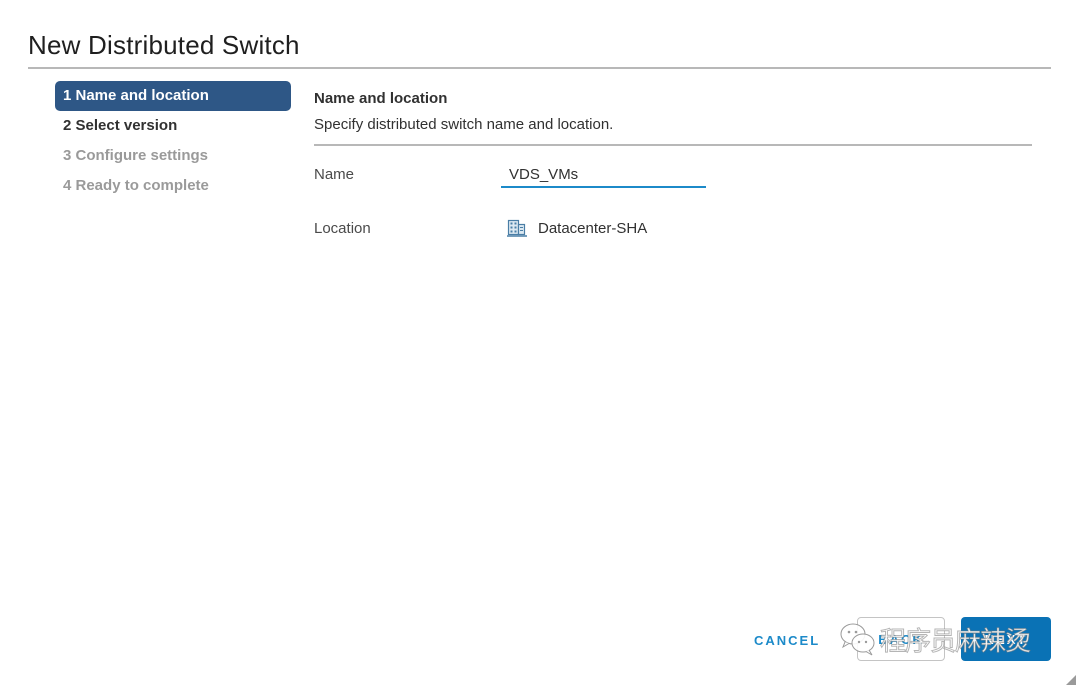 The width and height of the screenshot is (1080, 688). I want to click on step-ready-to-complete: 4 Ready to complete, so click(136, 185).